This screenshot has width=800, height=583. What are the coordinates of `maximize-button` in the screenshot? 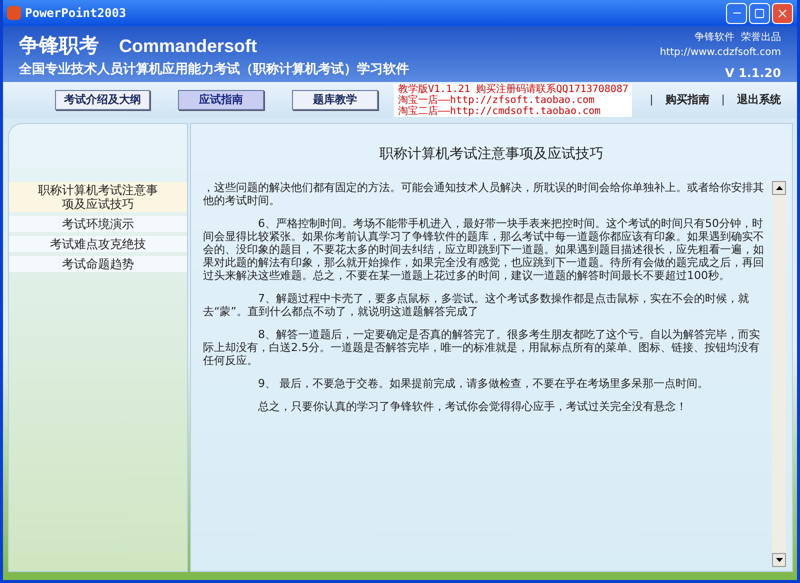 It's located at (759, 13).